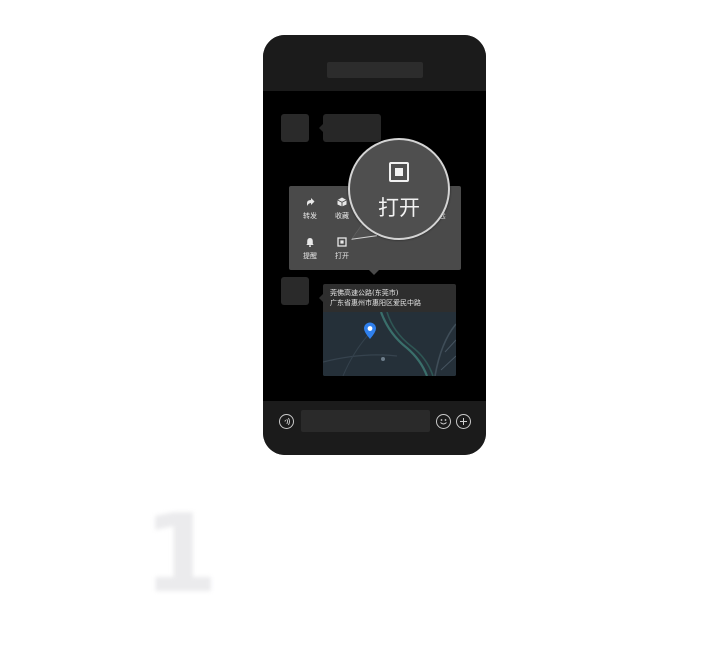  I want to click on share-arrow-icon, so click(310, 203).